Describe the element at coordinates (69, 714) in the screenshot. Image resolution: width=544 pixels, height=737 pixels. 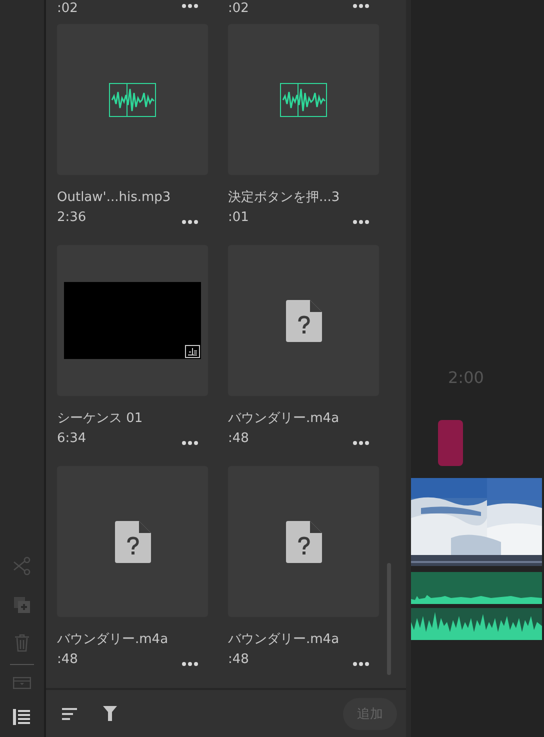
I see `sort-icon` at that location.